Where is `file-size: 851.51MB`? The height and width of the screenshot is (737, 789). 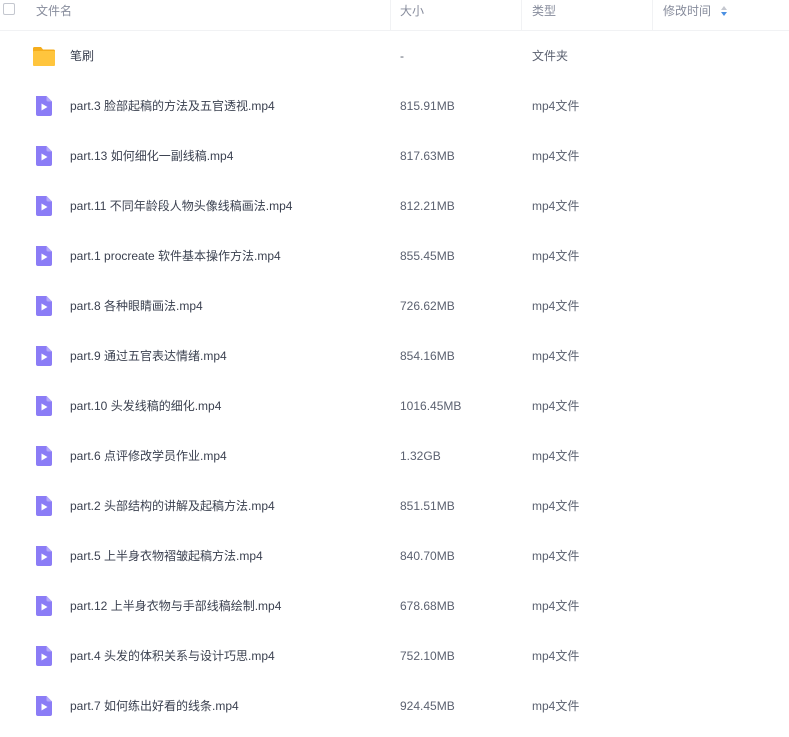
file-size: 851.51MB is located at coordinates (427, 506).